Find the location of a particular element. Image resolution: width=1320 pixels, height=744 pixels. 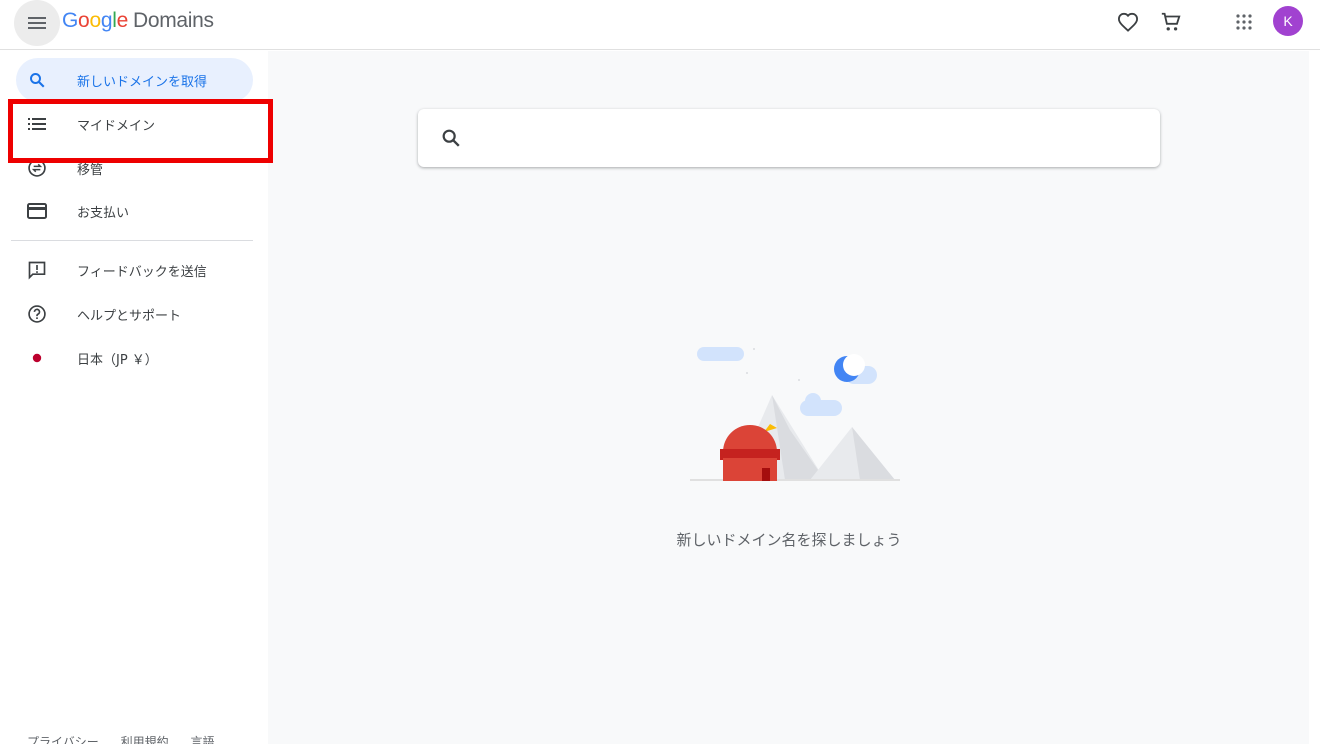

cart-button is located at coordinates (1171, 22).